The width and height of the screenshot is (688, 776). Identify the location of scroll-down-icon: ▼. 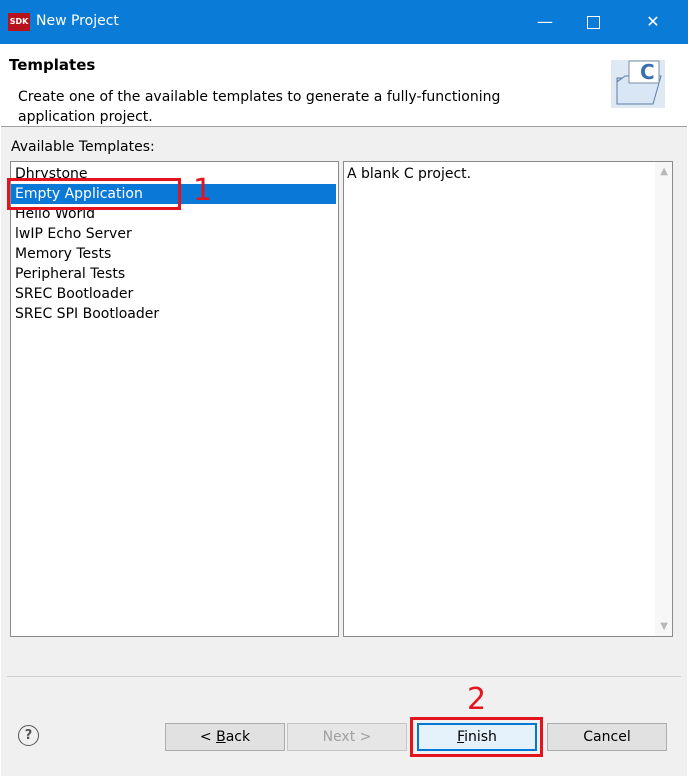
(664, 626).